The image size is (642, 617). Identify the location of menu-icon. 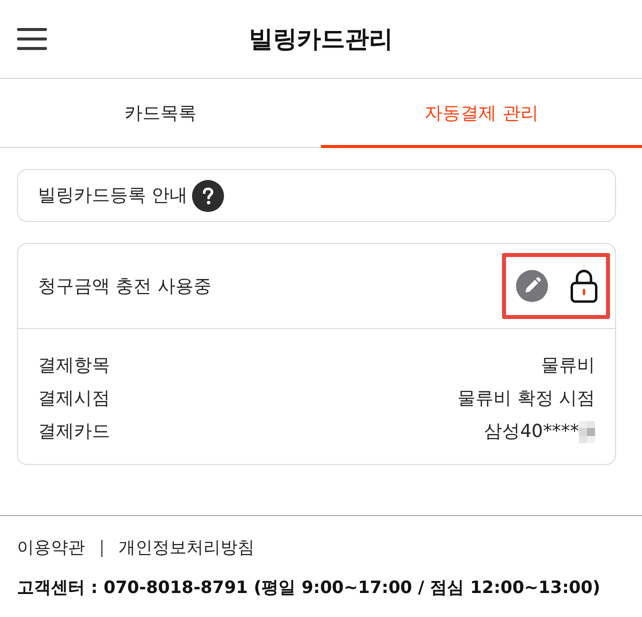
(32, 39).